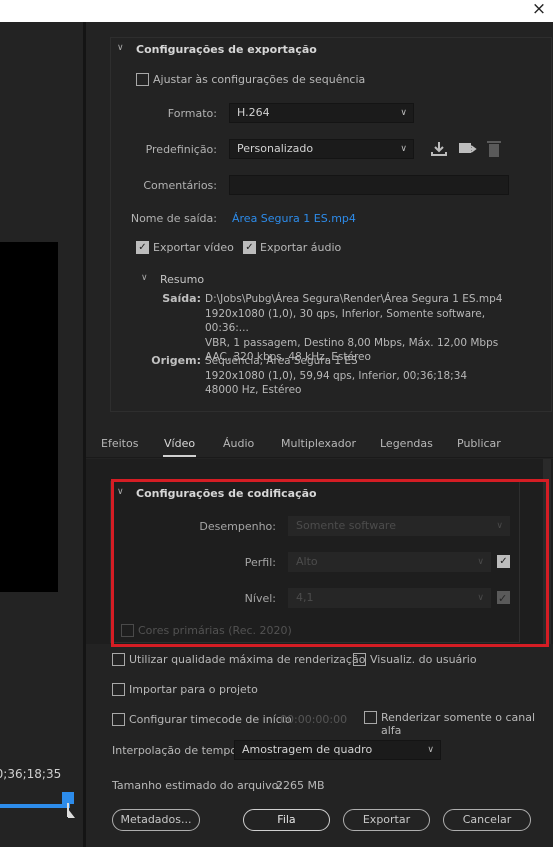 The image size is (553, 847). Describe the element at coordinates (276, 11) in the screenshot. I see `title-bar` at that location.